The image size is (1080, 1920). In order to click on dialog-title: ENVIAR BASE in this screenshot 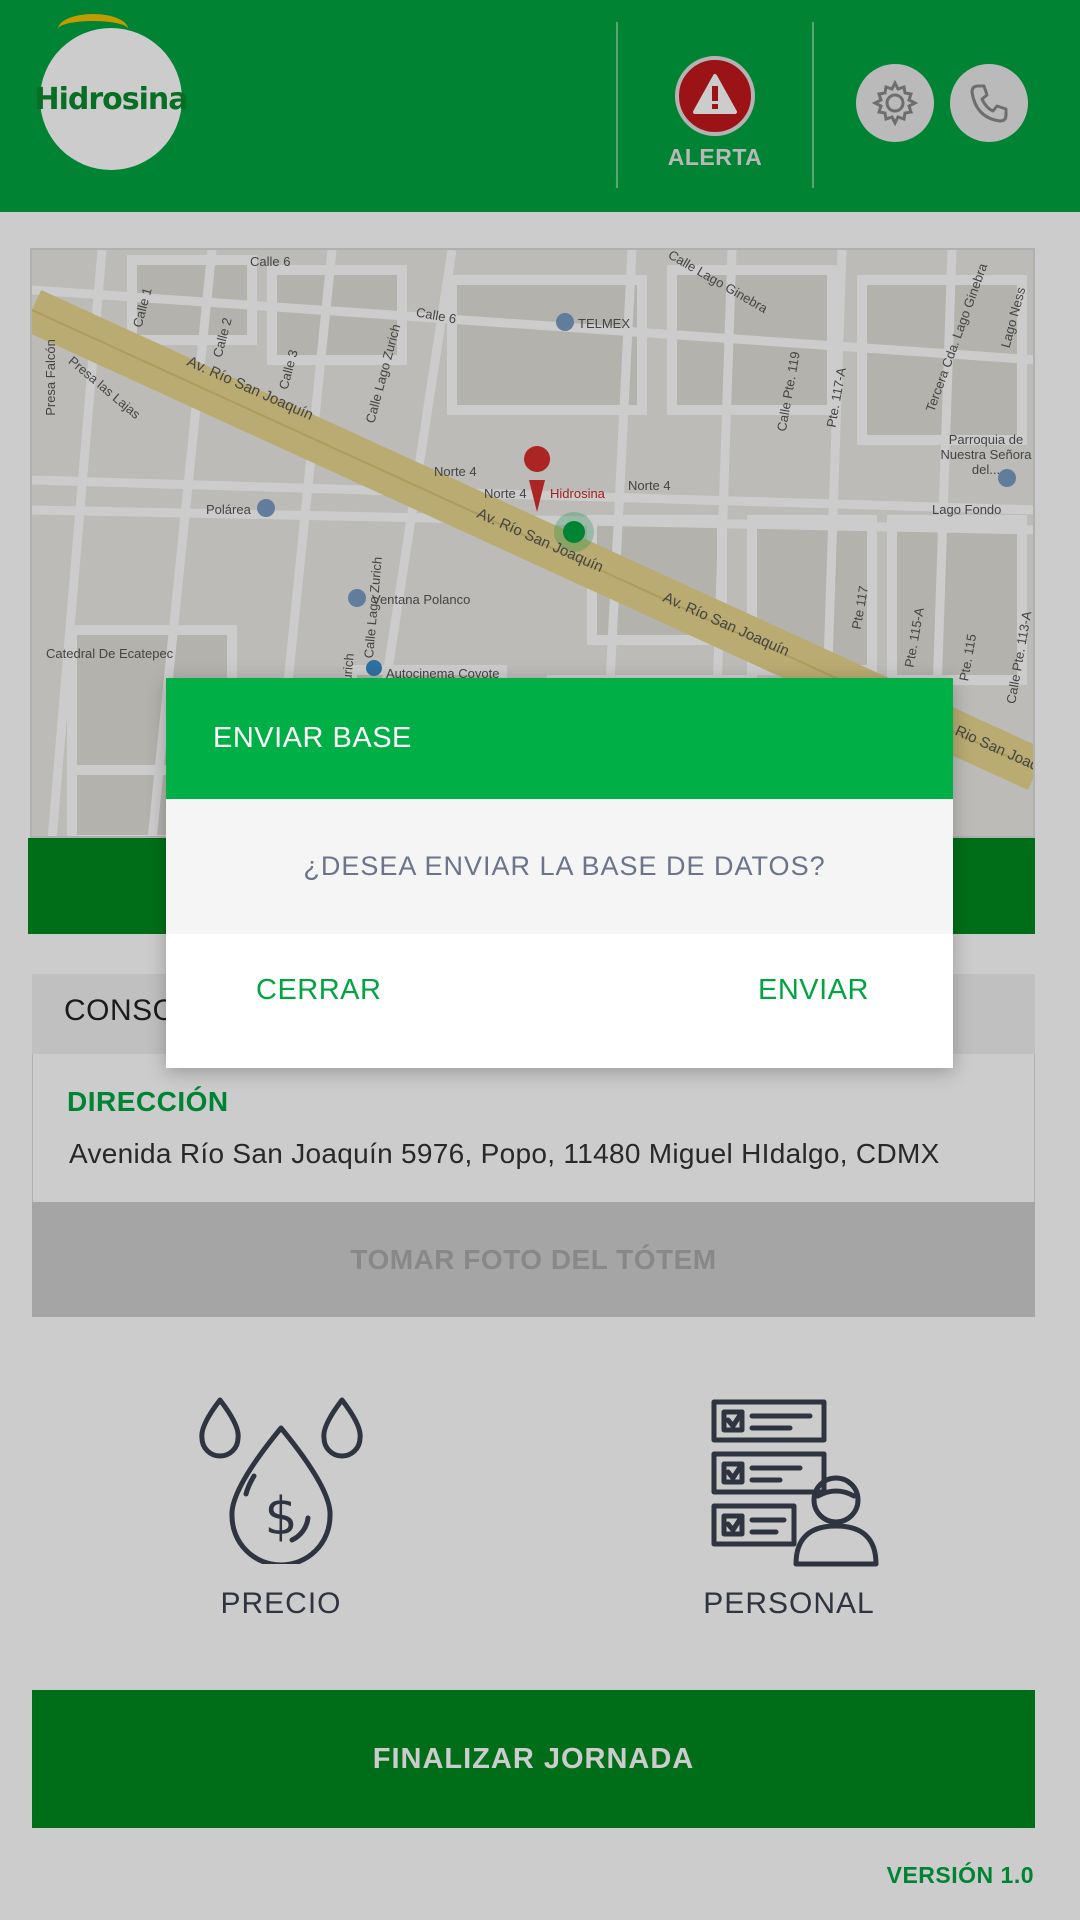, I will do `click(312, 738)`.